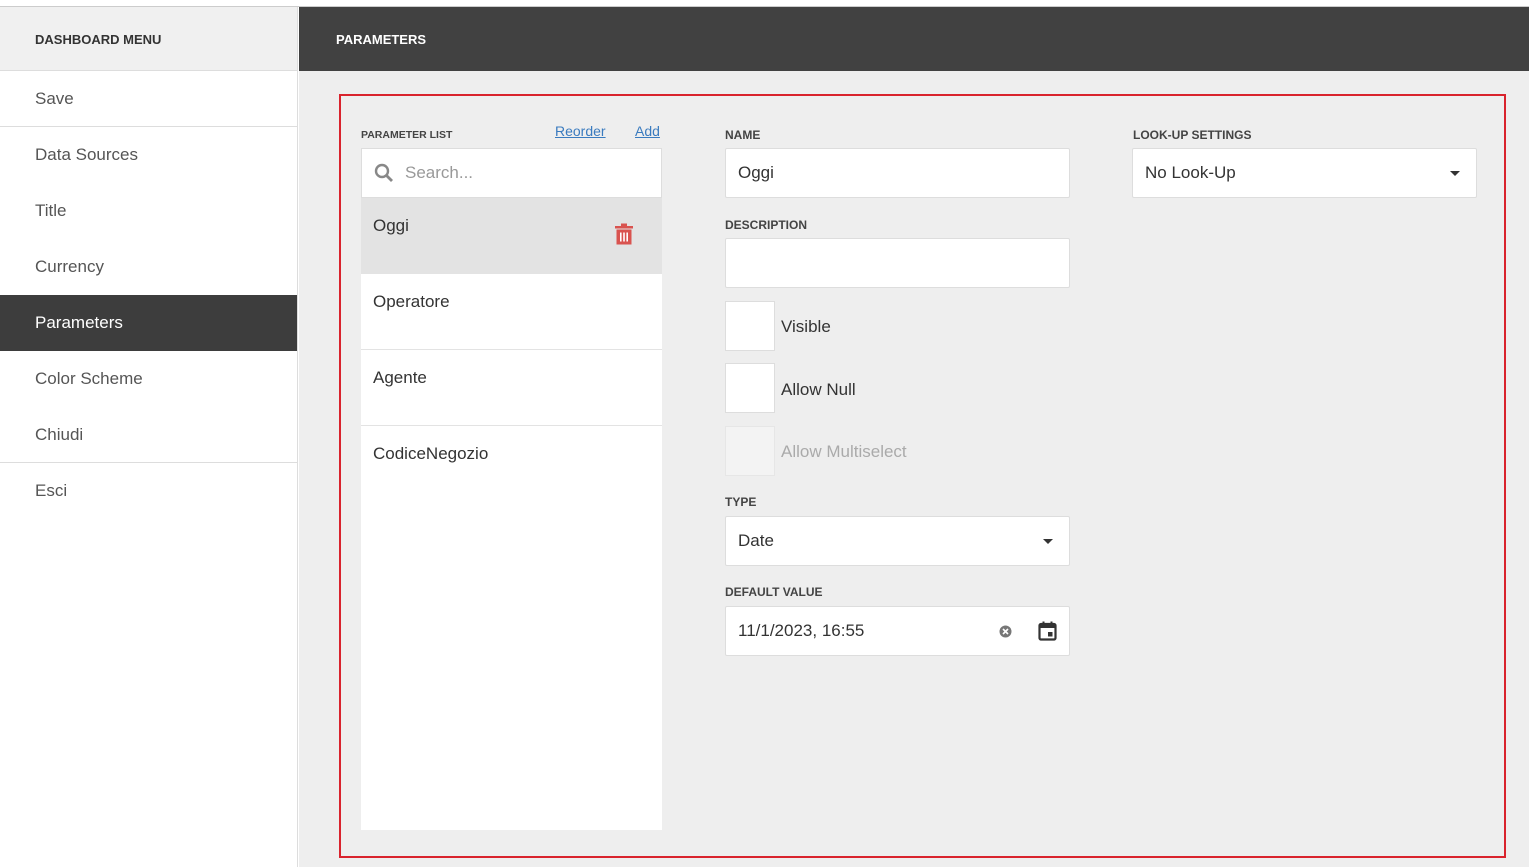 The width and height of the screenshot is (1529, 867). What do you see at coordinates (148, 379) in the screenshot?
I see `menu-item-color-scheme: Color Scheme` at bounding box center [148, 379].